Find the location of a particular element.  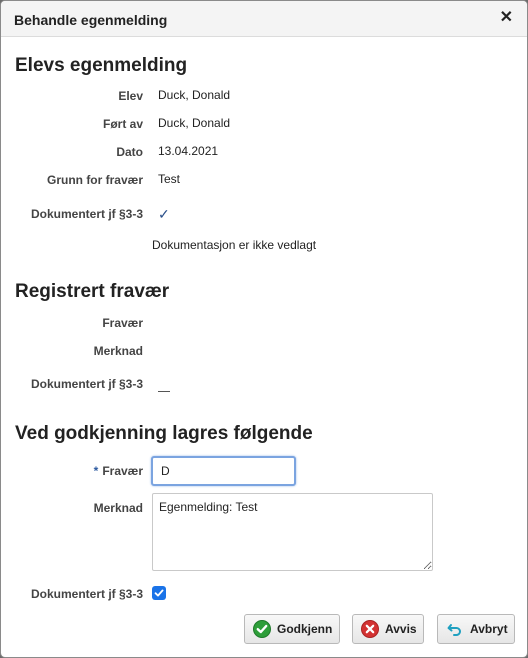

avvis-label: Avvis is located at coordinates (401, 629).